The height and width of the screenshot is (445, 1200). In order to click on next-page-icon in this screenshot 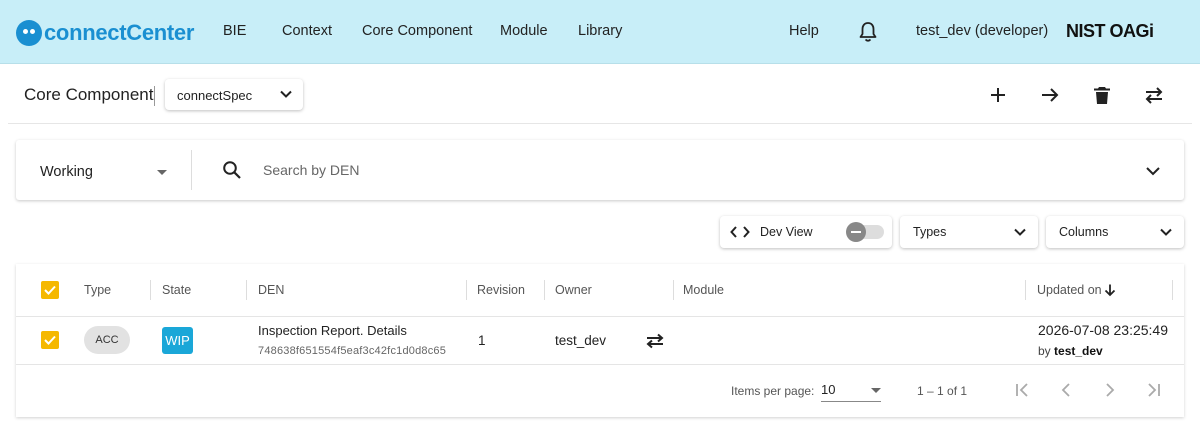, I will do `click(1110, 390)`.